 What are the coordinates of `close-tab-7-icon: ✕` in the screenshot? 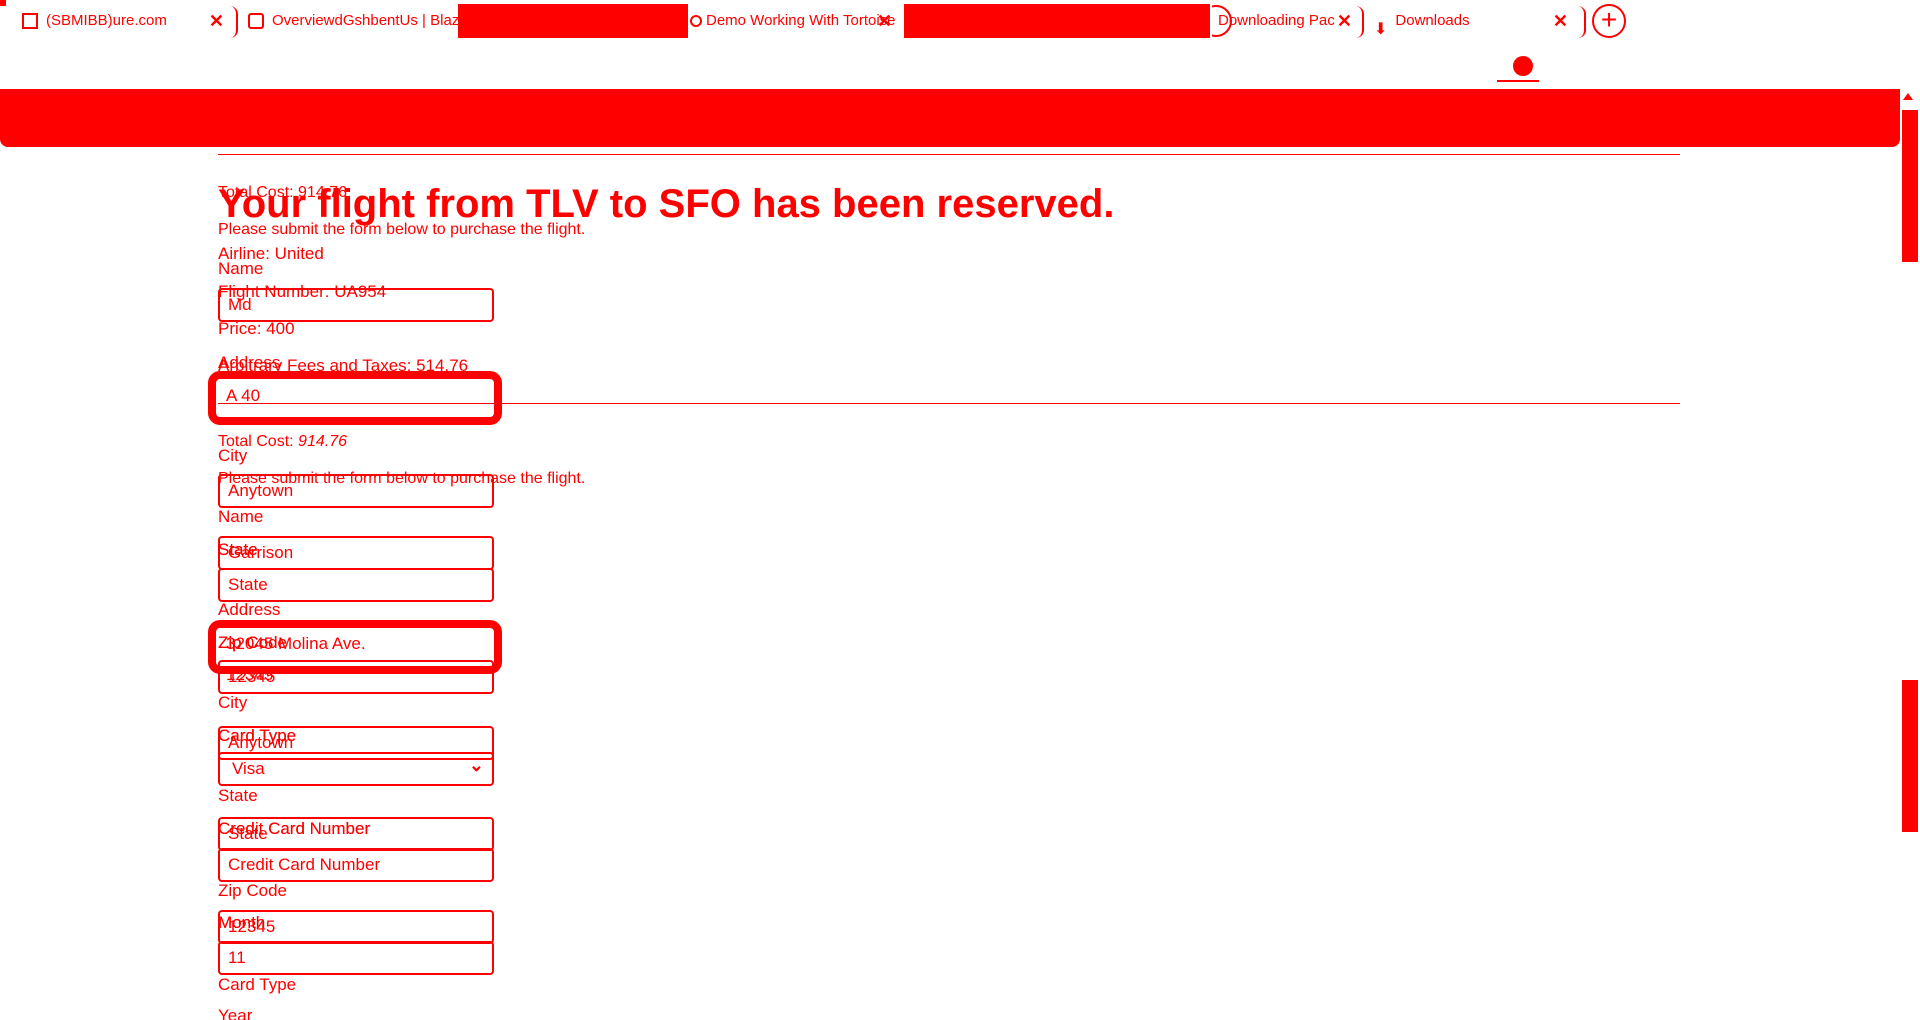 It's located at (1560, 21).